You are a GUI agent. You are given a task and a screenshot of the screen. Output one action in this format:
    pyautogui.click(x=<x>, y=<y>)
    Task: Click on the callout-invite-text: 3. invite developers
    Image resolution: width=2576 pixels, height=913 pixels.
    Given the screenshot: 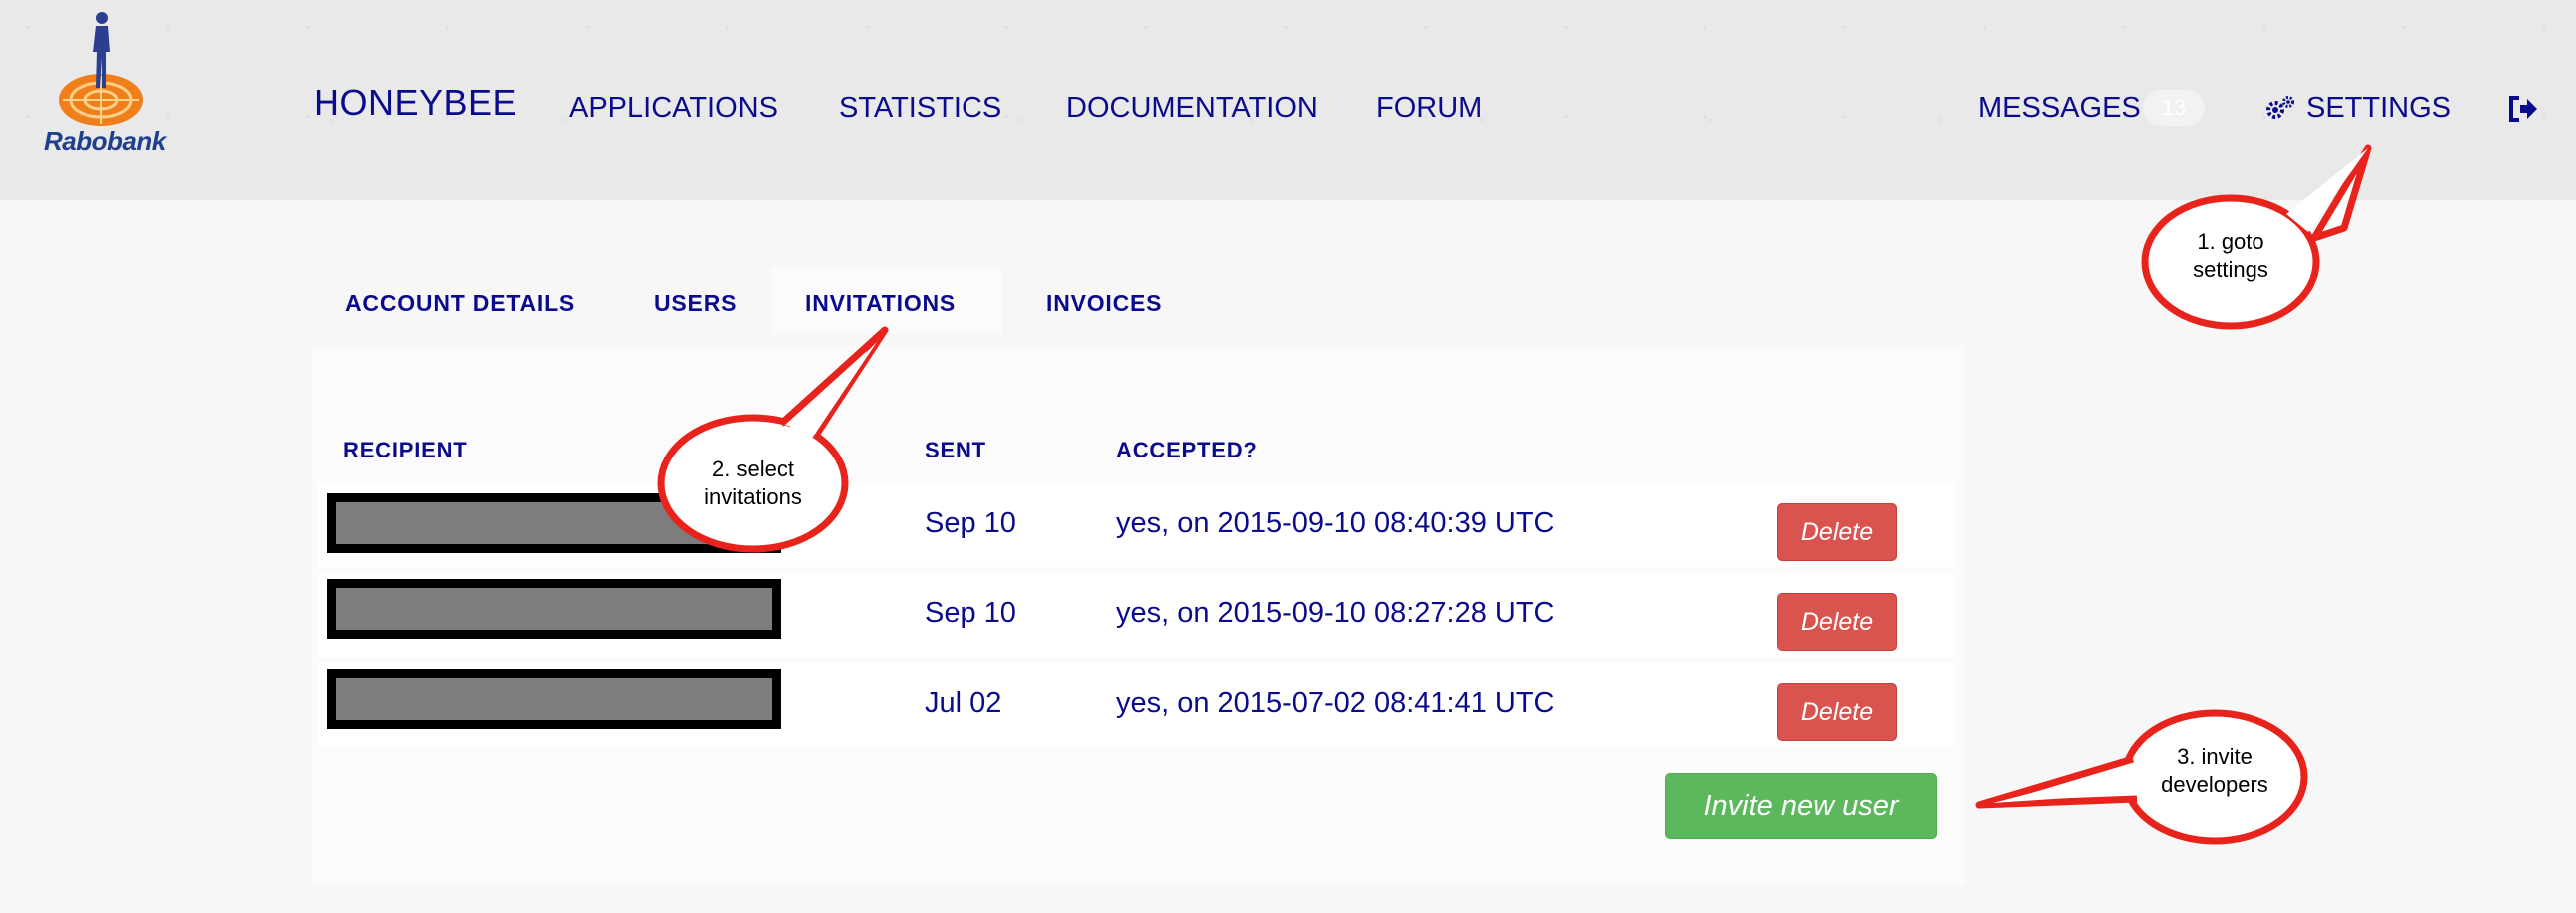 What is the action you would take?
    pyautogui.click(x=2214, y=771)
    